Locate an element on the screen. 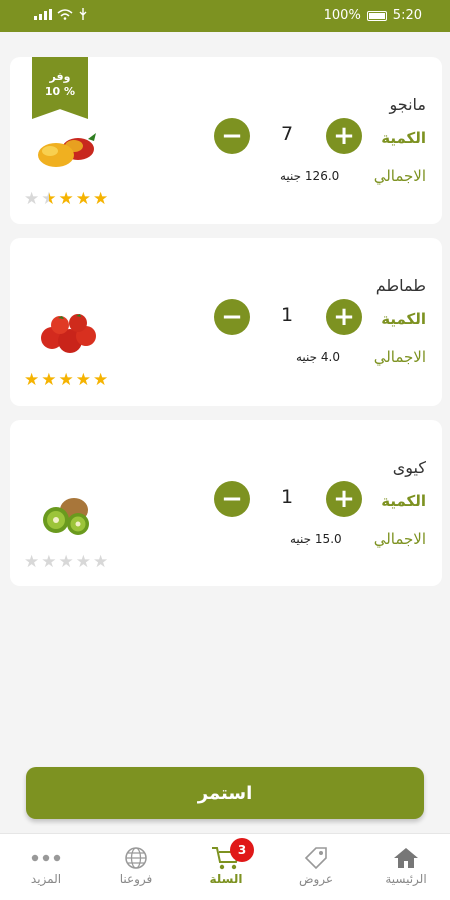 The width and height of the screenshot is (450, 900). battery-icon is located at coordinates (376, 15).